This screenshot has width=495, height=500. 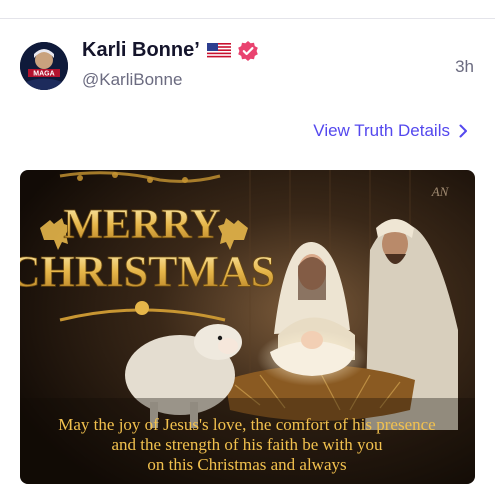 I want to click on details-link-label: View Truth Details, so click(x=381, y=130).